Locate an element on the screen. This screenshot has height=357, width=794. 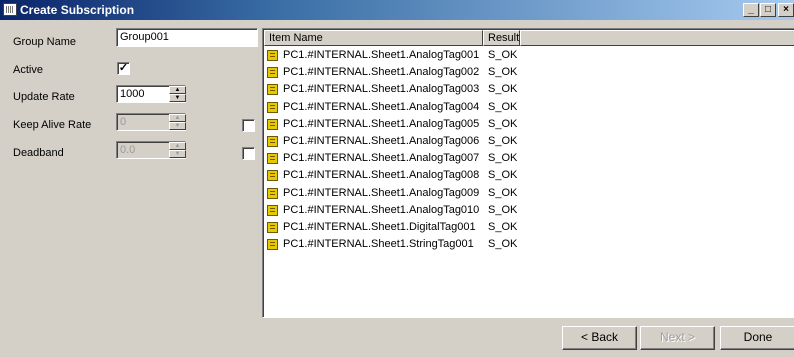
item-name-cell: PC1.#INTERNAL.Sheet1.AnalogTag005 is located at coordinates (381, 123).